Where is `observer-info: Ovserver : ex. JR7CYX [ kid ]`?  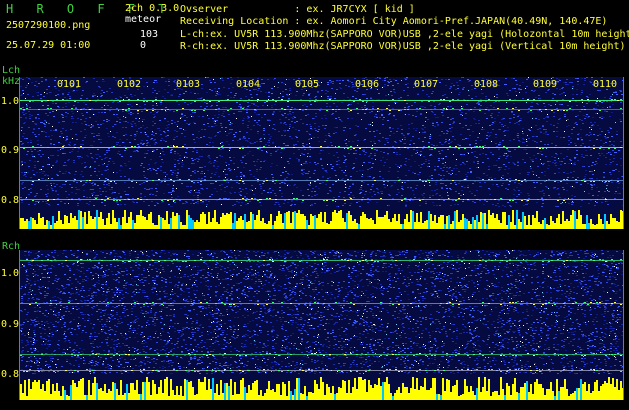
observer-info: Ovserver : ex. JR7CYX [ kid ] is located at coordinates (297, 9).